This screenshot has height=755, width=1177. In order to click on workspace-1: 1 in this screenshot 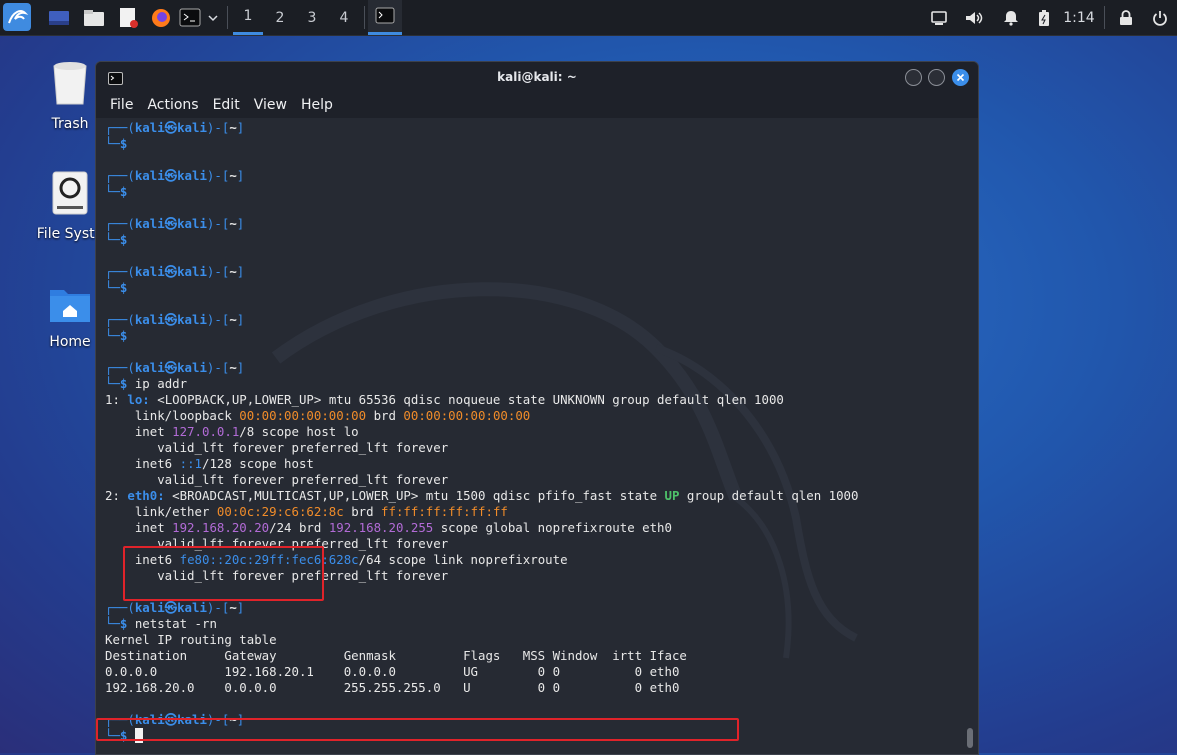, I will do `click(248, 17)`.